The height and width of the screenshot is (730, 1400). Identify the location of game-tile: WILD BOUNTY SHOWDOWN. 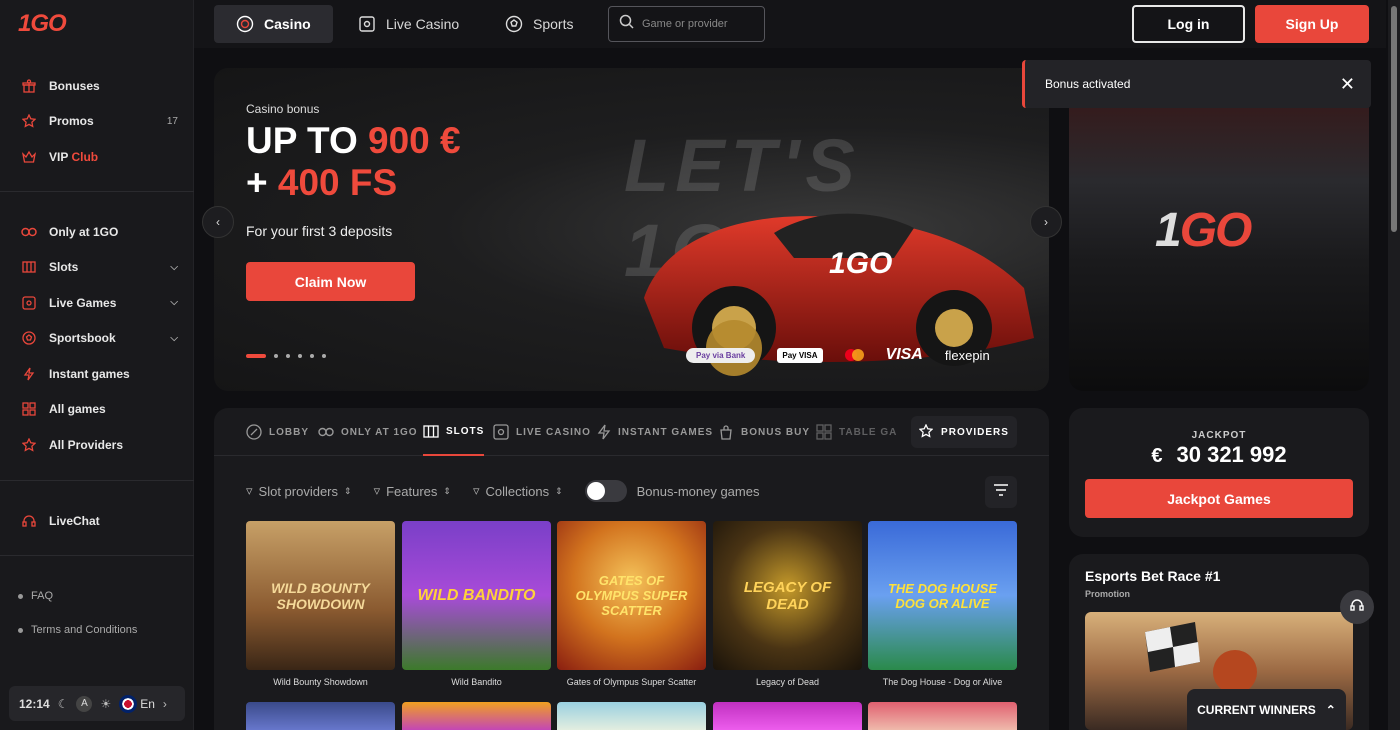
(320, 595).